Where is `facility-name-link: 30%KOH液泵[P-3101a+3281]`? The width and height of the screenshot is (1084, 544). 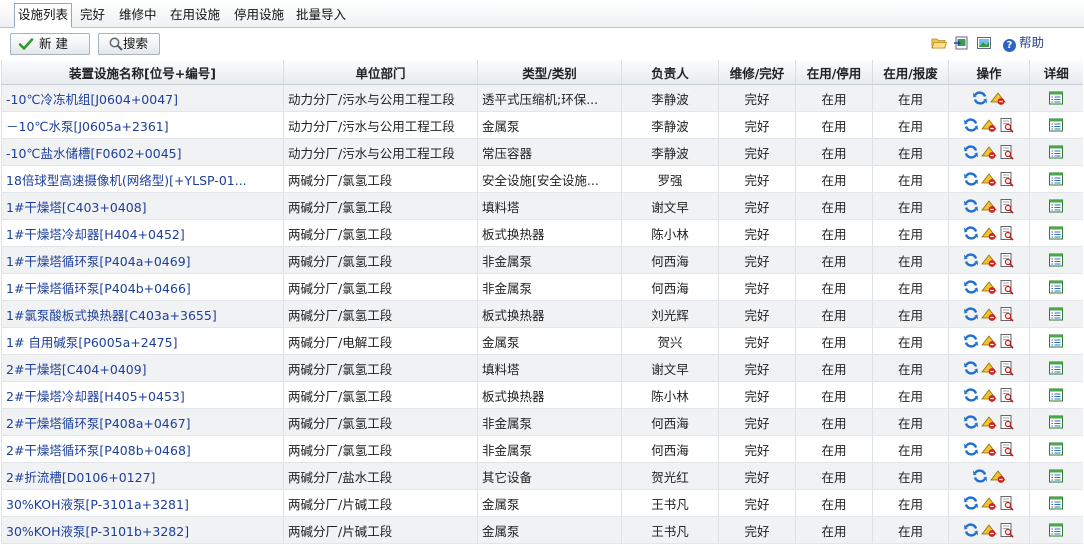
facility-name-link: 30%KOH液泵[P-3101a+3281] is located at coordinates (142, 503).